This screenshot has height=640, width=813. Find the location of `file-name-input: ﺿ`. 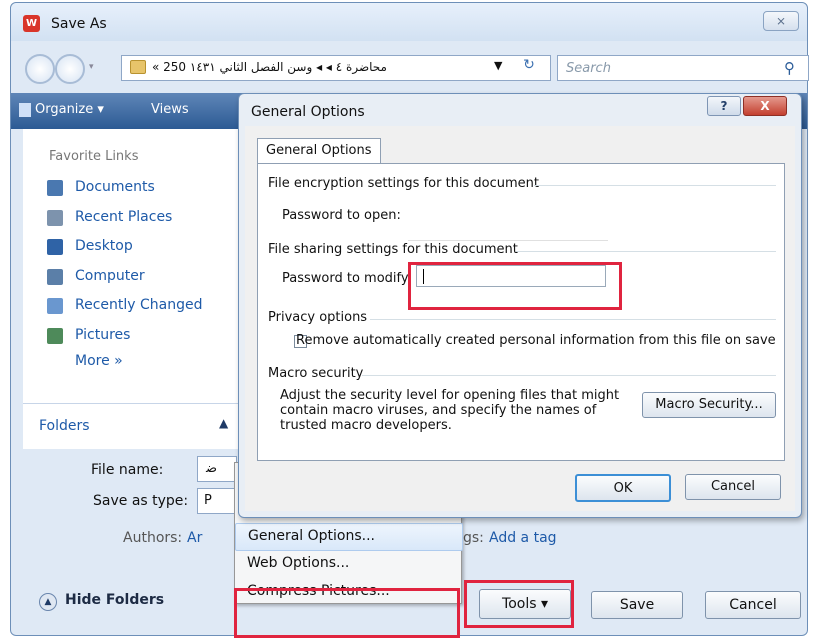

file-name-input: ﺿ is located at coordinates (217, 469).